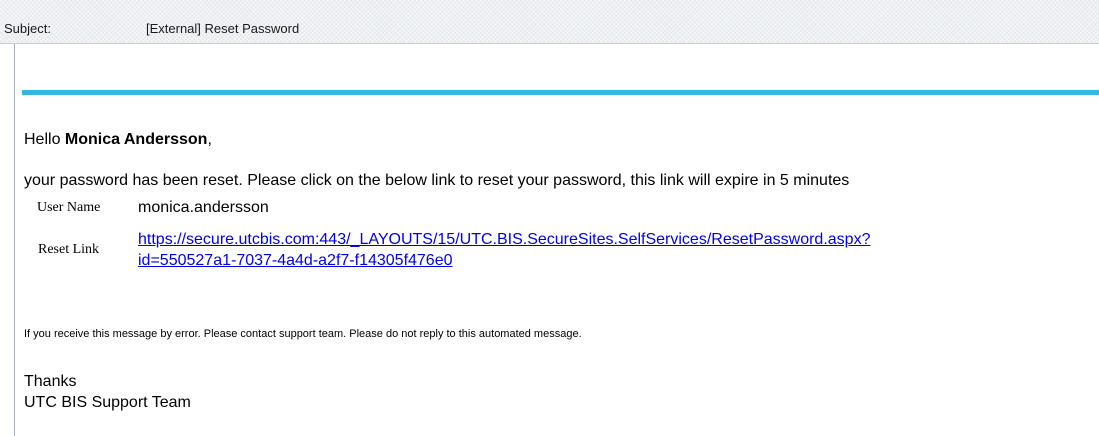 The height and width of the screenshot is (436, 1099). Describe the element at coordinates (69, 249) in the screenshot. I see `reset-link-label: Reset Link` at that location.